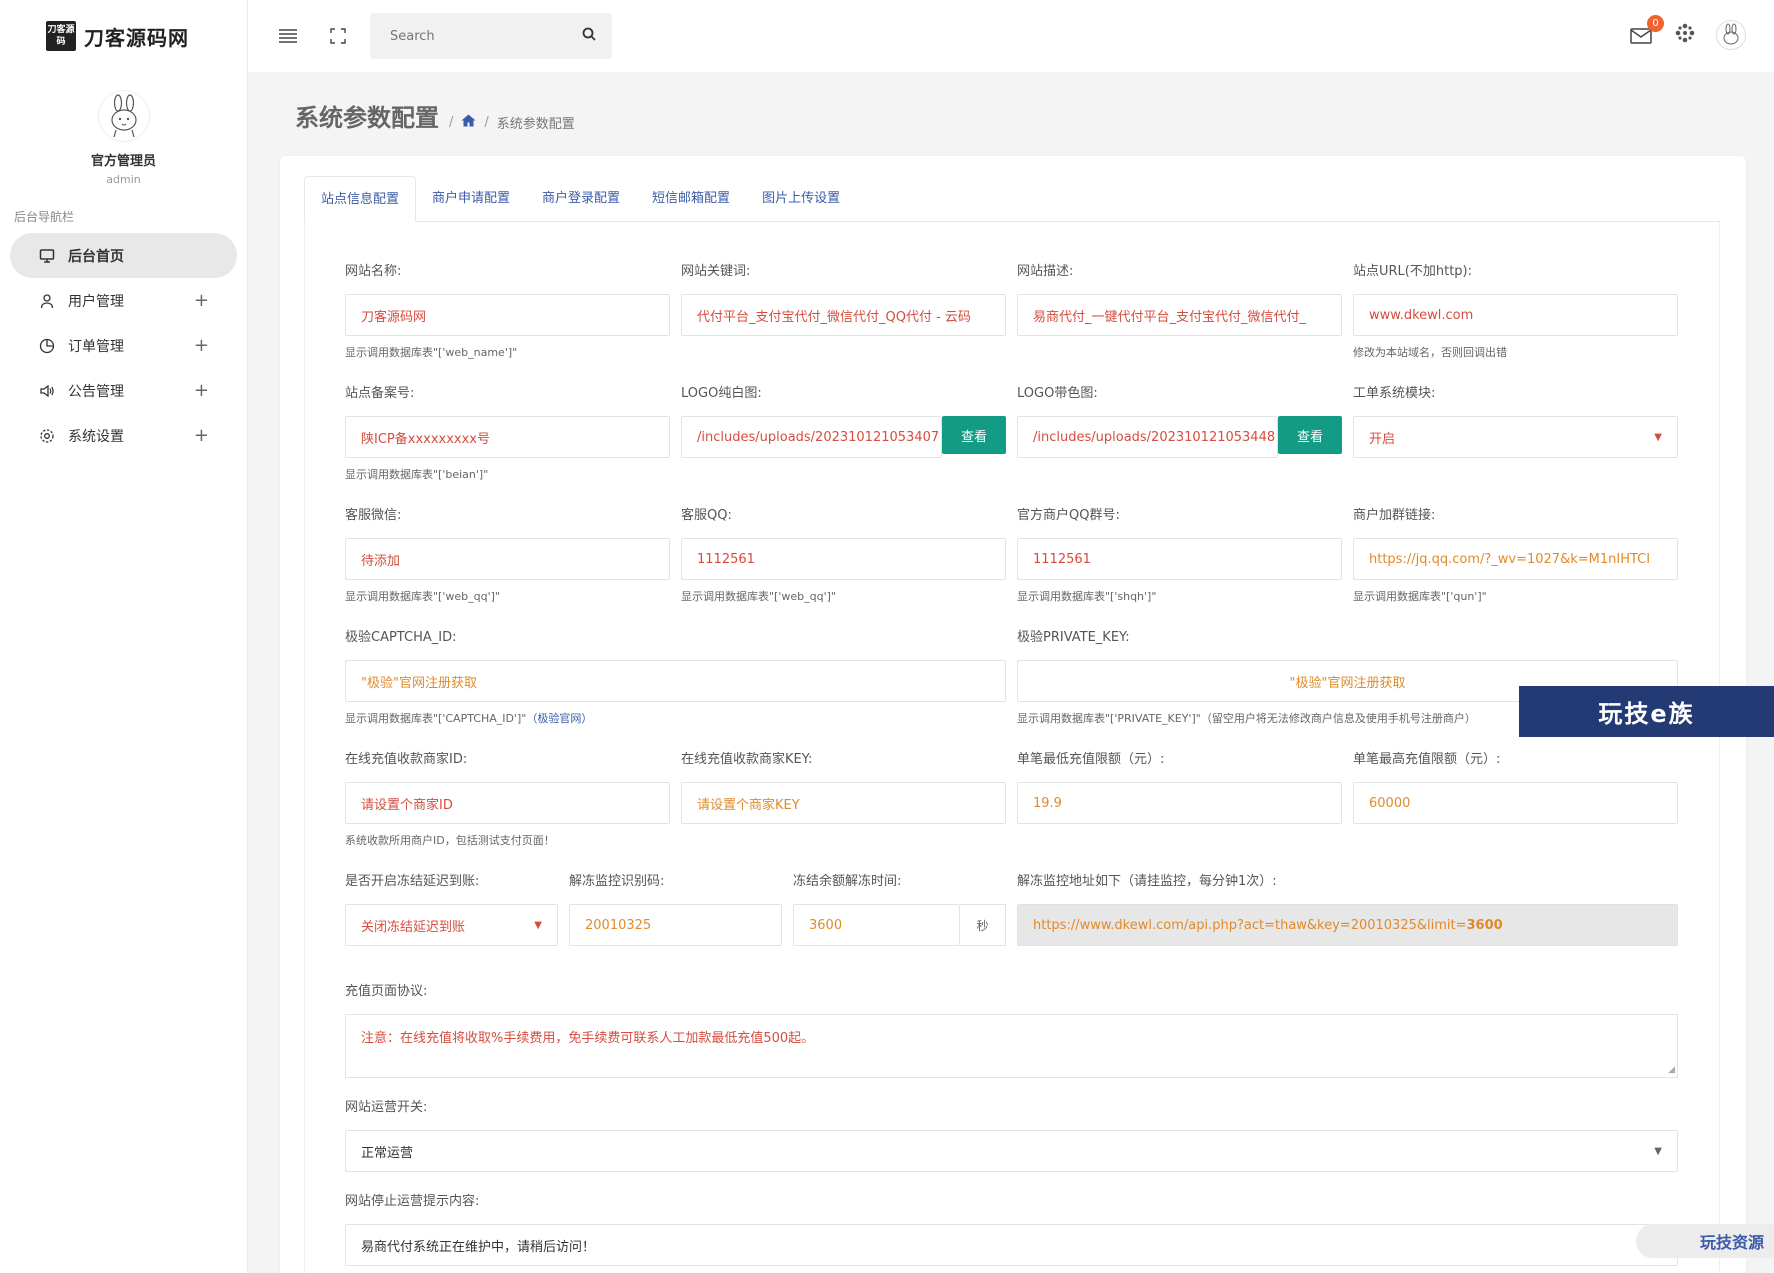 This screenshot has width=1774, height=1273. I want to click on field-thaw-time: 冻结余额解冻时间: 3600 秒, so click(899, 908).